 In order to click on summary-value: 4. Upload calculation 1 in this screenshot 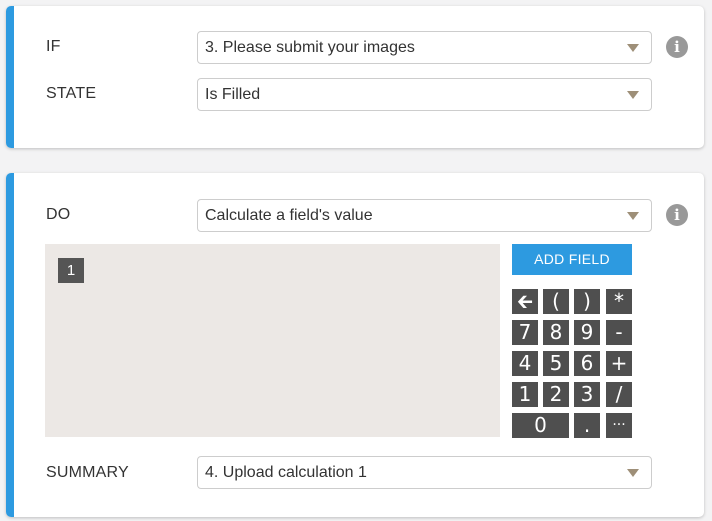, I will do `click(286, 472)`.